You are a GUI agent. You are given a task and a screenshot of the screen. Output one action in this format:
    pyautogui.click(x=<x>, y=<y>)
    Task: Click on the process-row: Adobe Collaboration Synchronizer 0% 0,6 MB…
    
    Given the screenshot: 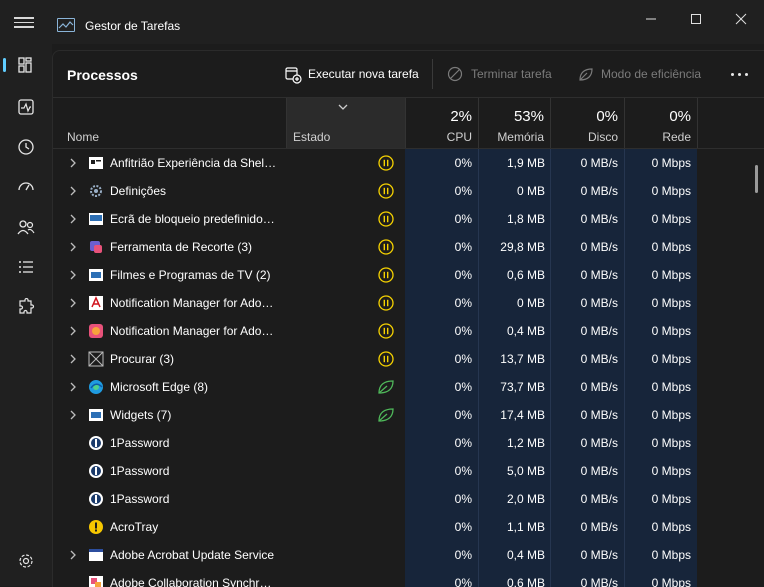 What is the action you would take?
    pyautogui.click(x=408, y=578)
    